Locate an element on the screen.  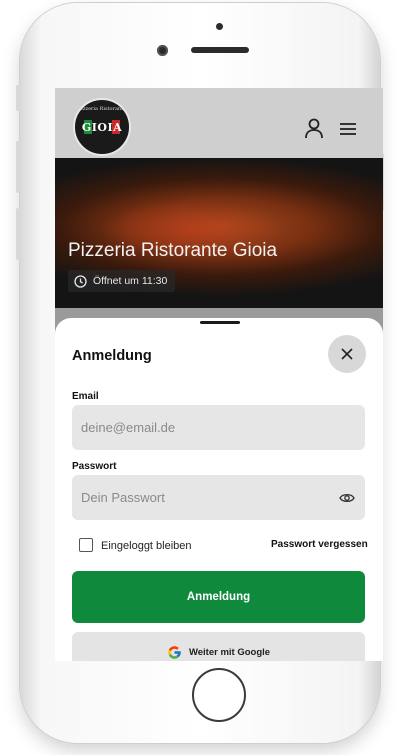
password-label: Passwort is located at coordinates (94, 466).